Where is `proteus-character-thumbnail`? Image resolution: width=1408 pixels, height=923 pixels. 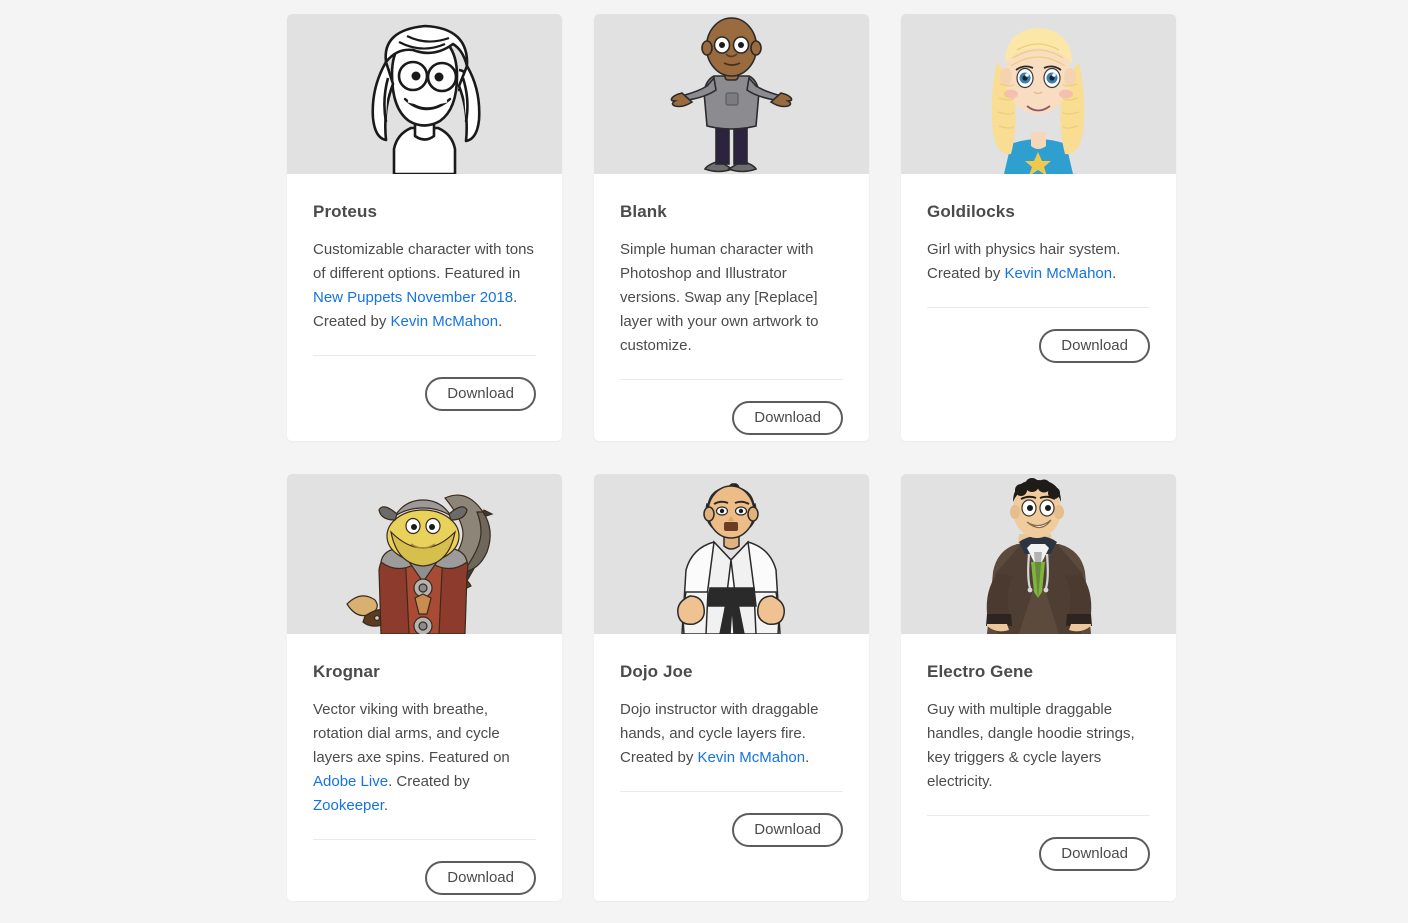
proteus-character-thumbnail is located at coordinates (426, 99).